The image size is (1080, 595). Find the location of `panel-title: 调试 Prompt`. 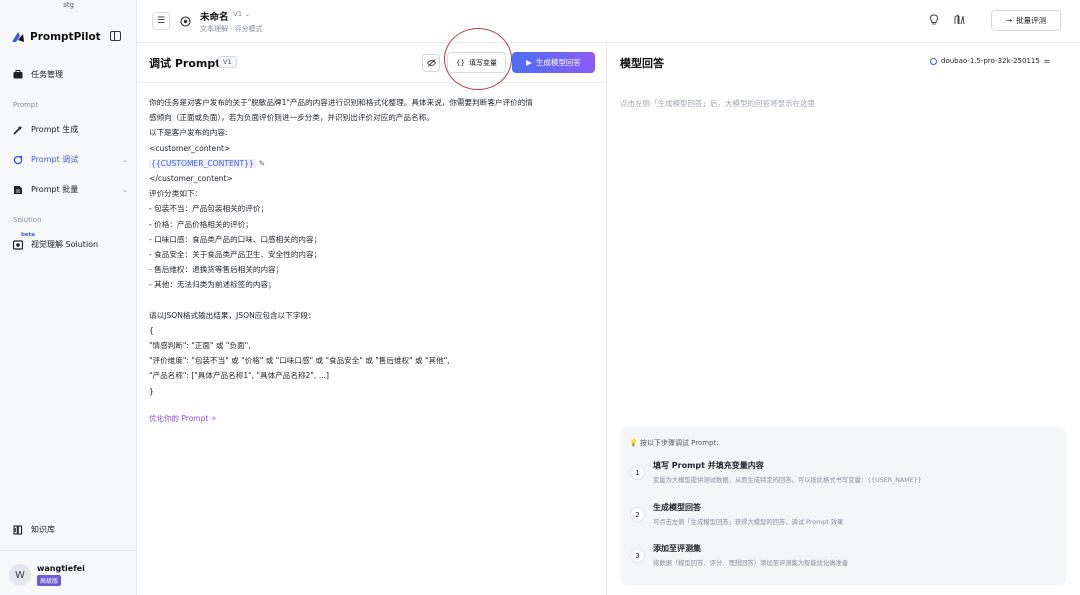

panel-title: 调试 Prompt is located at coordinates (185, 63).